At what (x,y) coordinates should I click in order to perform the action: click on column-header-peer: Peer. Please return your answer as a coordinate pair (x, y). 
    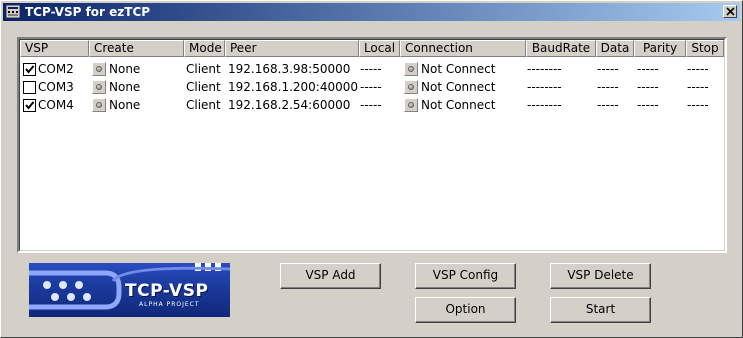
    Looking at the image, I should click on (292, 48).